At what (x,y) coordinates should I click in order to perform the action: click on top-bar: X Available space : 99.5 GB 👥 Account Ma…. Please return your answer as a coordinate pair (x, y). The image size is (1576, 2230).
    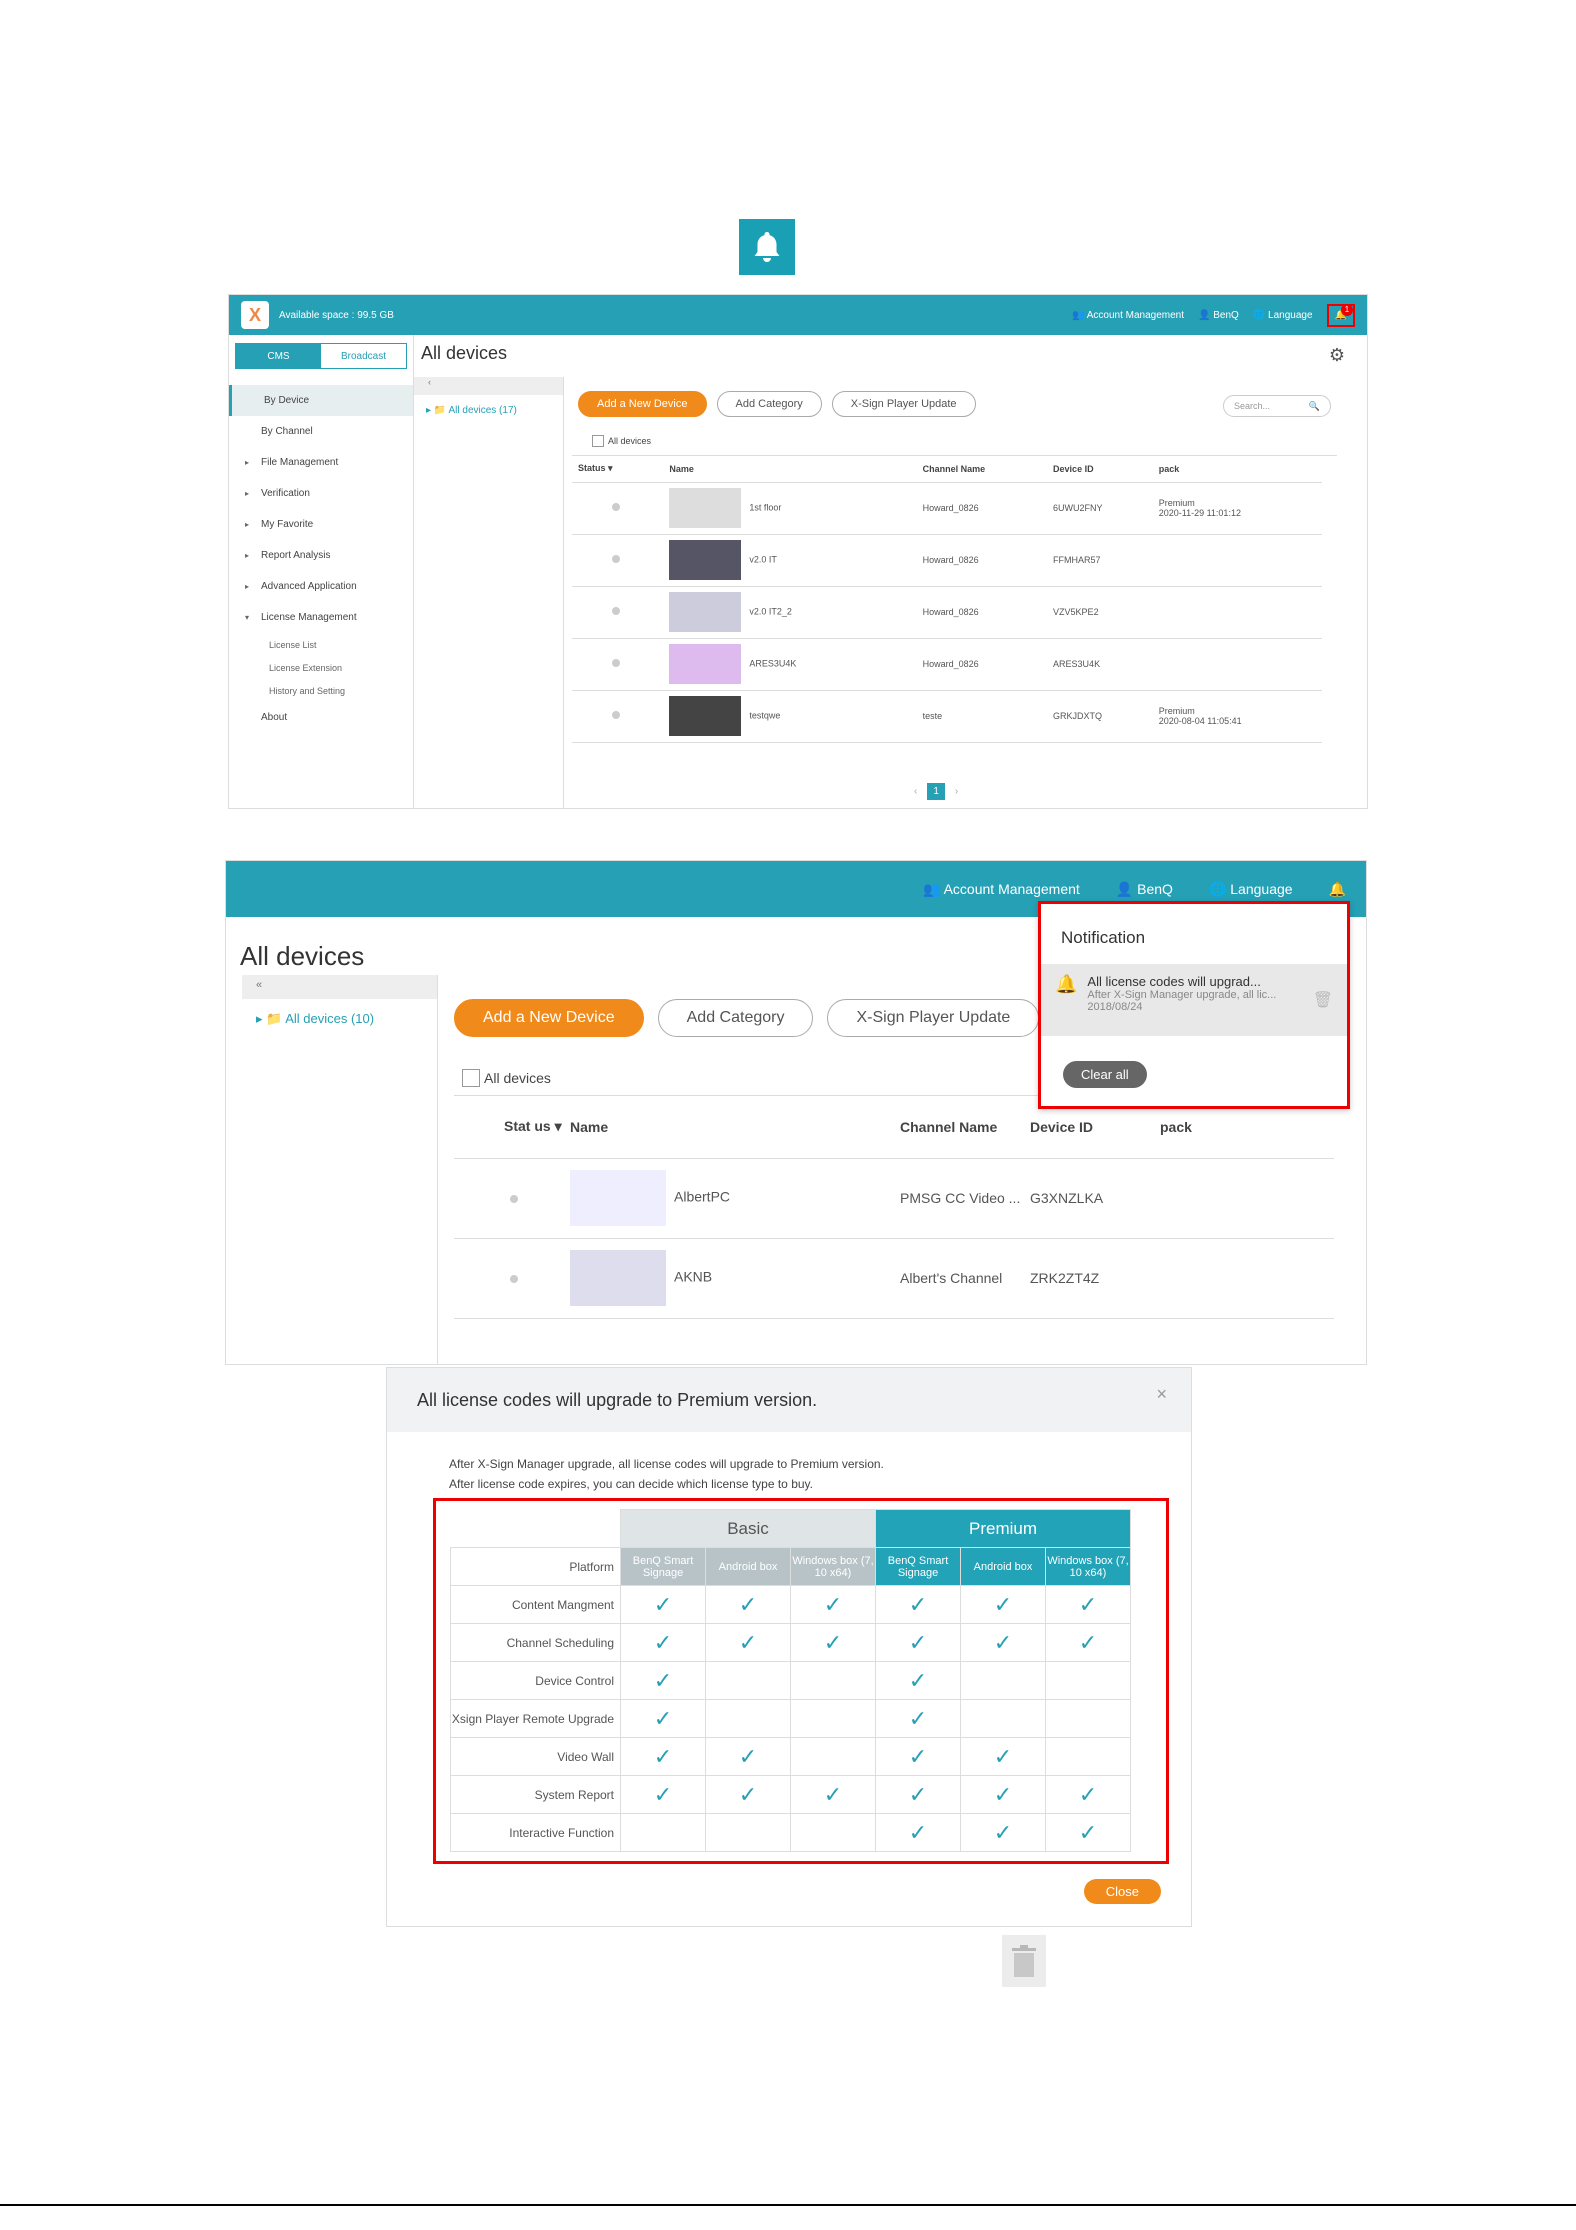
    Looking at the image, I should click on (798, 315).